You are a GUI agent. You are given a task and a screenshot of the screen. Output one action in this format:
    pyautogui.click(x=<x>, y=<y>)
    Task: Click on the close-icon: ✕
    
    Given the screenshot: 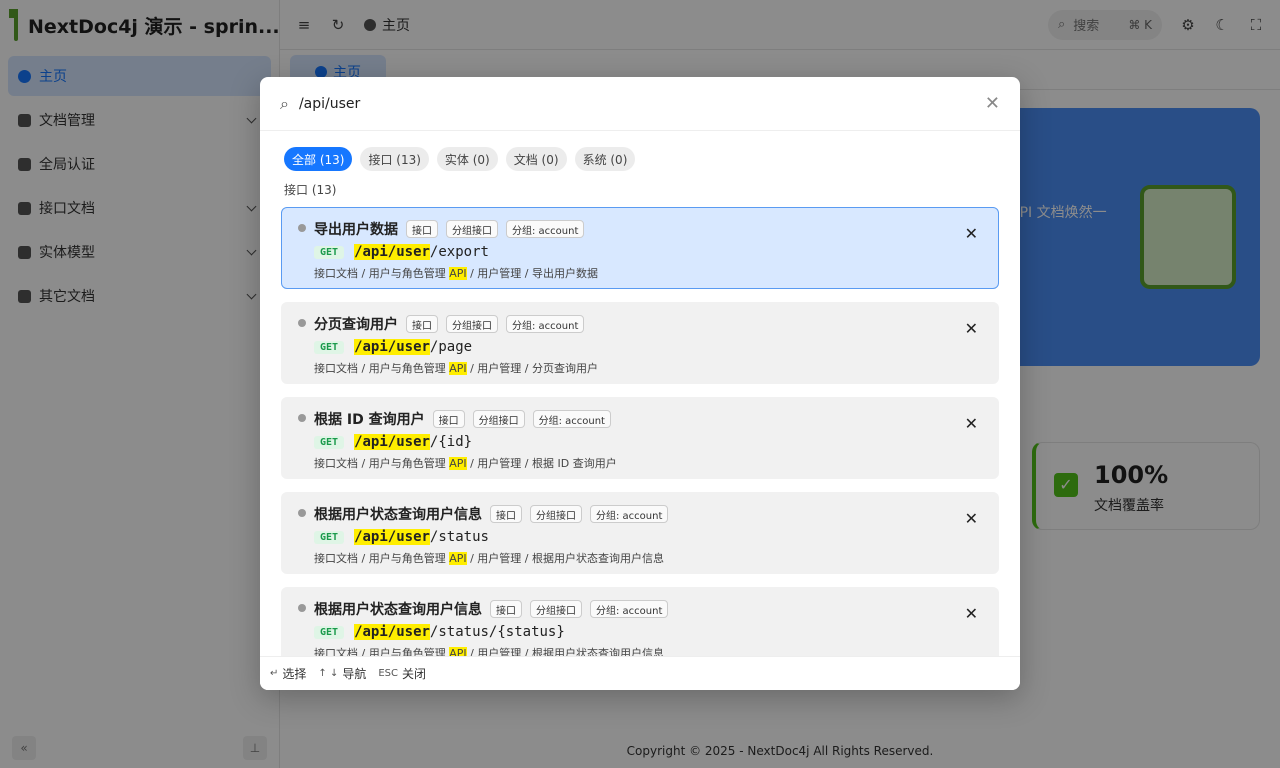 What is the action you would take?
    pyautogui.click(x=992, y=103)
    